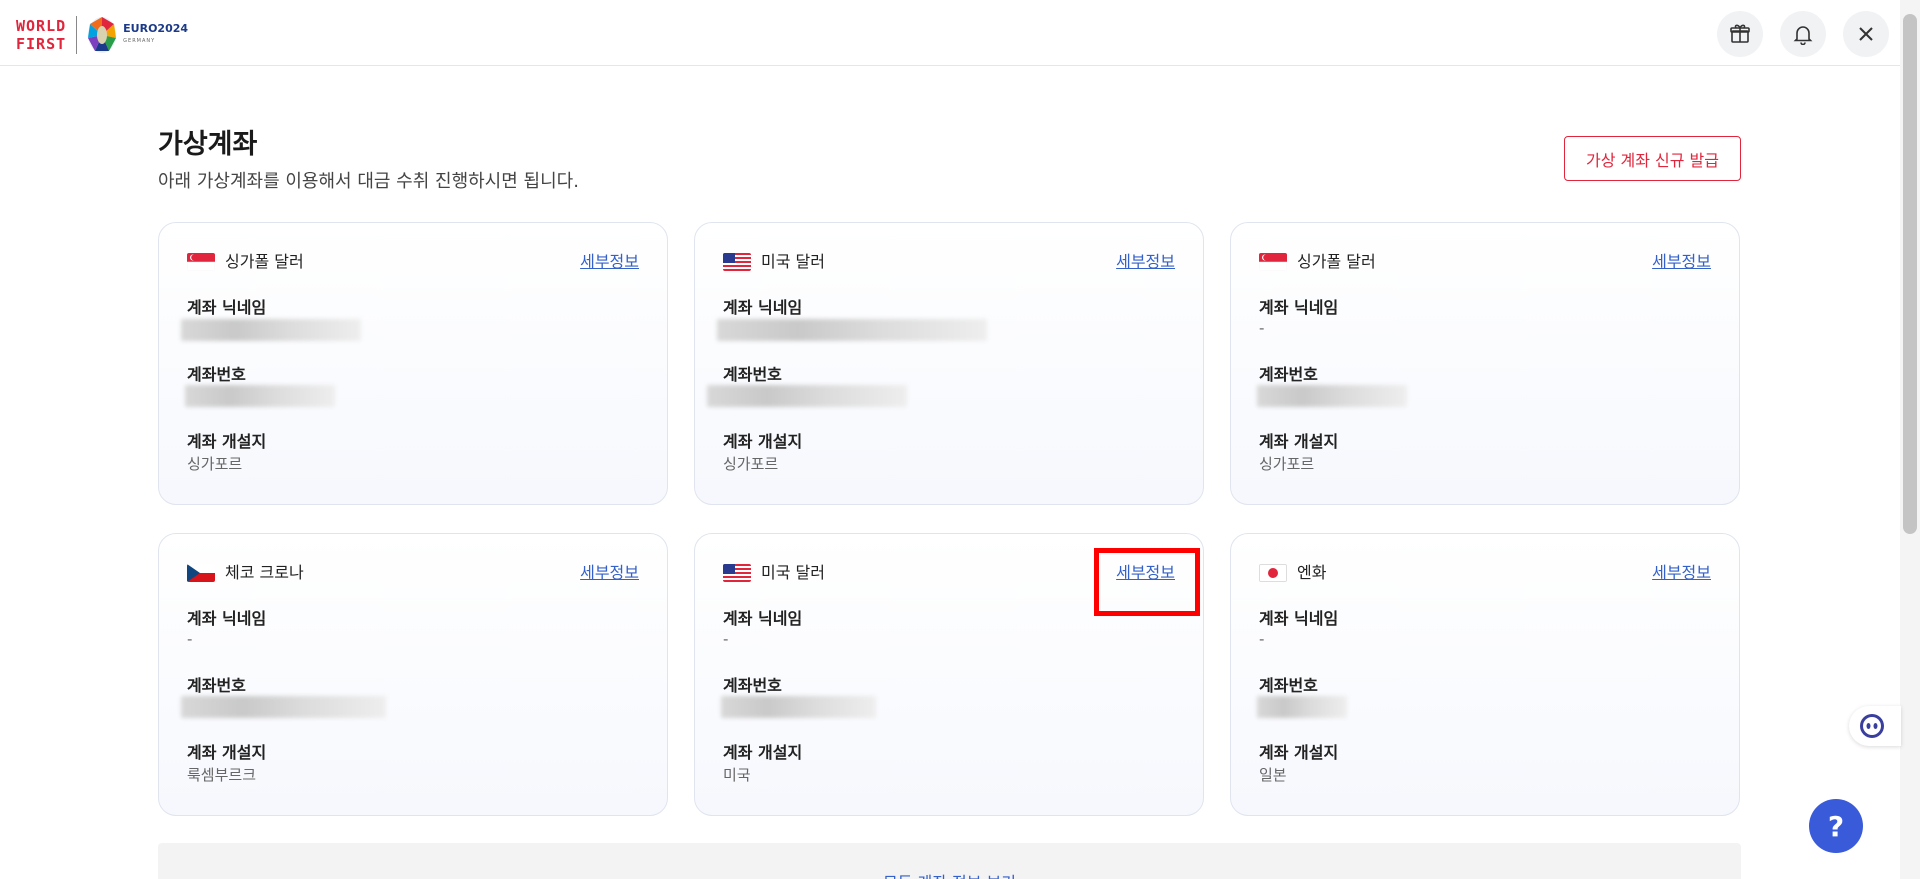 The width and height of the screenshot is (1920, 879). I want to click on currency-name: 엔화, so click(1312, 572).